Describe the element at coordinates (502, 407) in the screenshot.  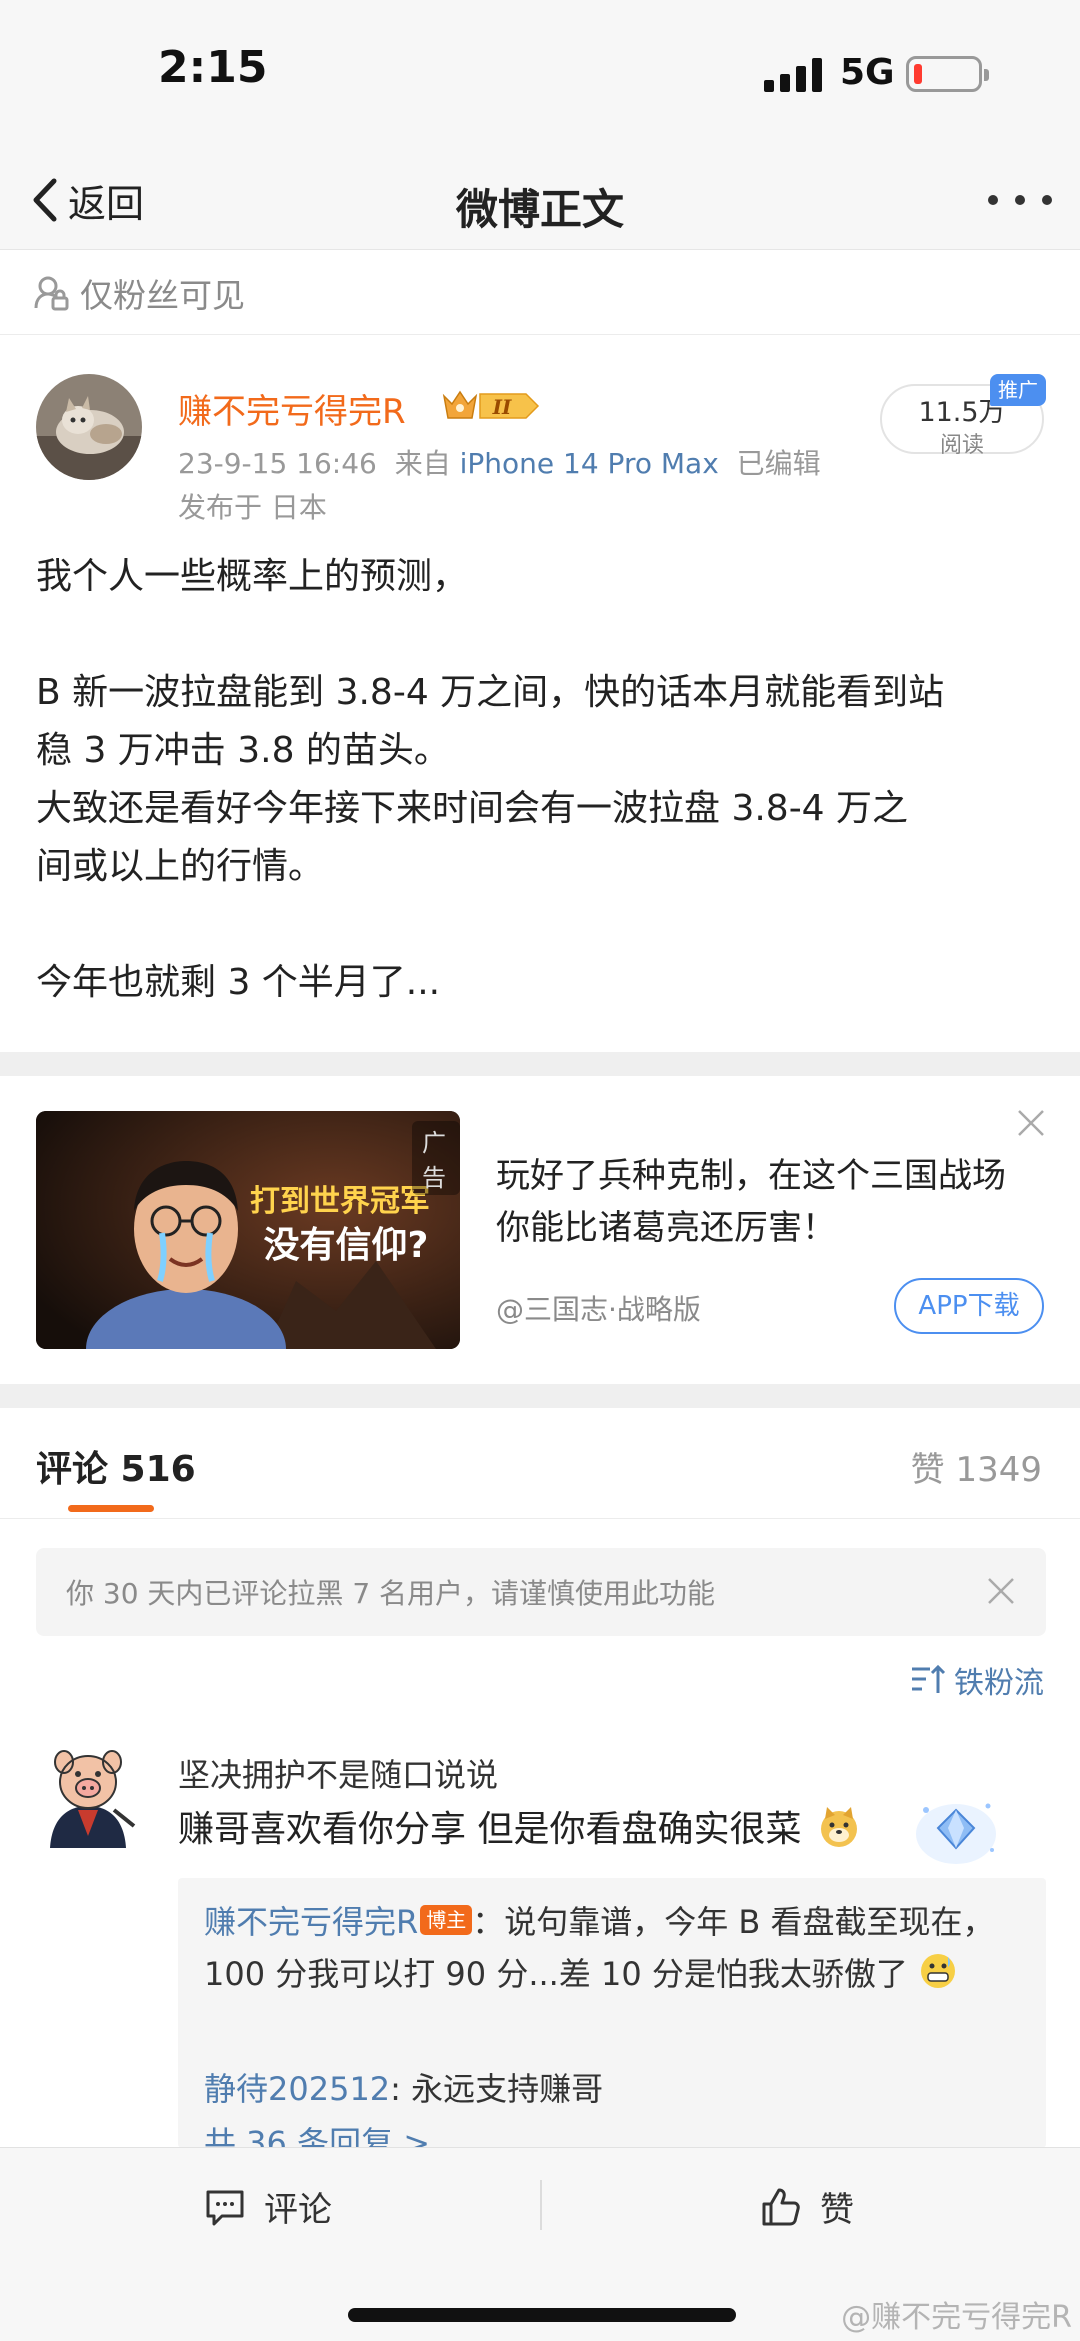
I see `vip-level: II` at that location.